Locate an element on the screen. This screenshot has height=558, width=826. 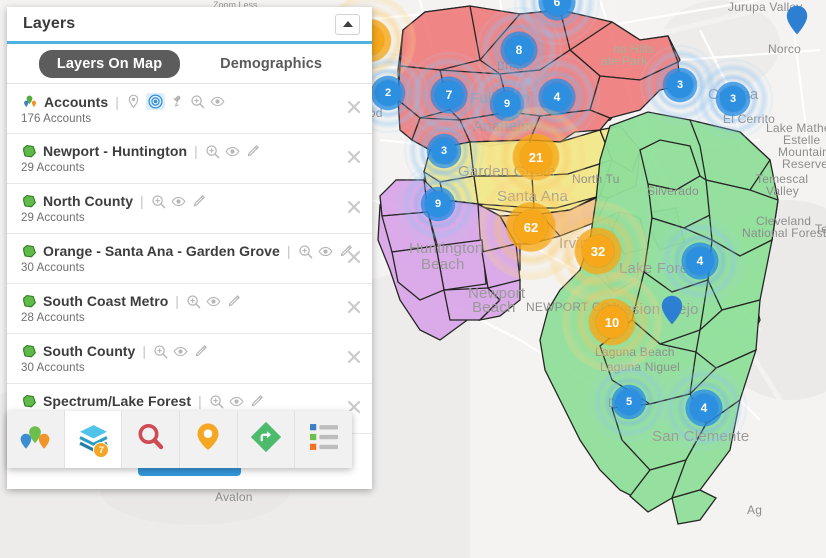
map-cluster-marker: 10 is located at coordinates (612, 322).